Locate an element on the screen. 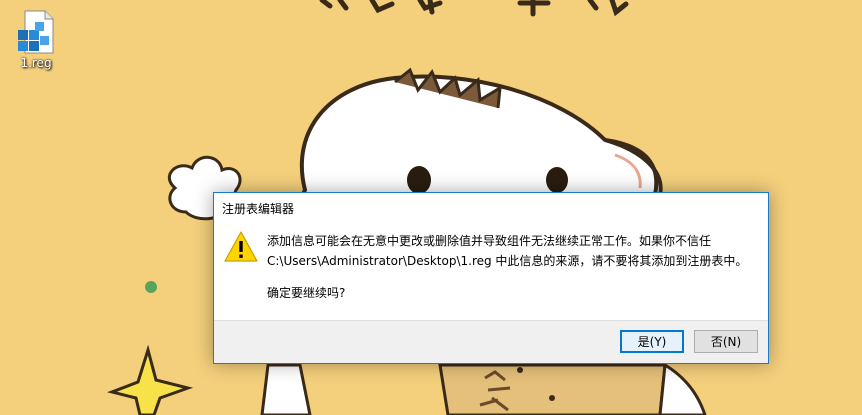  message-line-1: 添加信息可能会在无意中更改或删除值并导致组件无法继续正常工作。如果你不信任 is located at coordinates (489, 241).